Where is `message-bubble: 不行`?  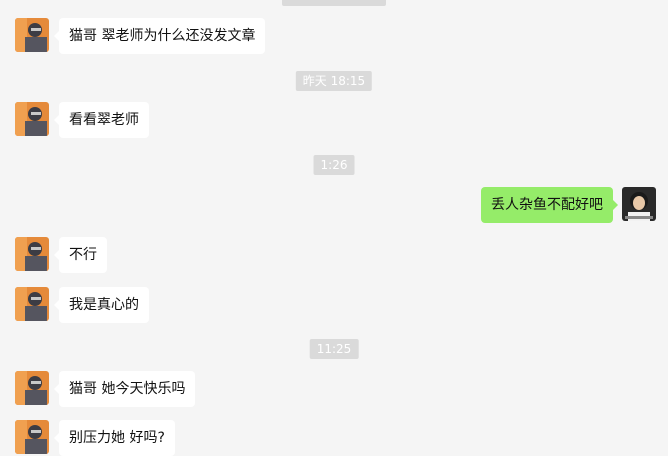
message-bubble: 不行 is located at coordinates (80, 255).